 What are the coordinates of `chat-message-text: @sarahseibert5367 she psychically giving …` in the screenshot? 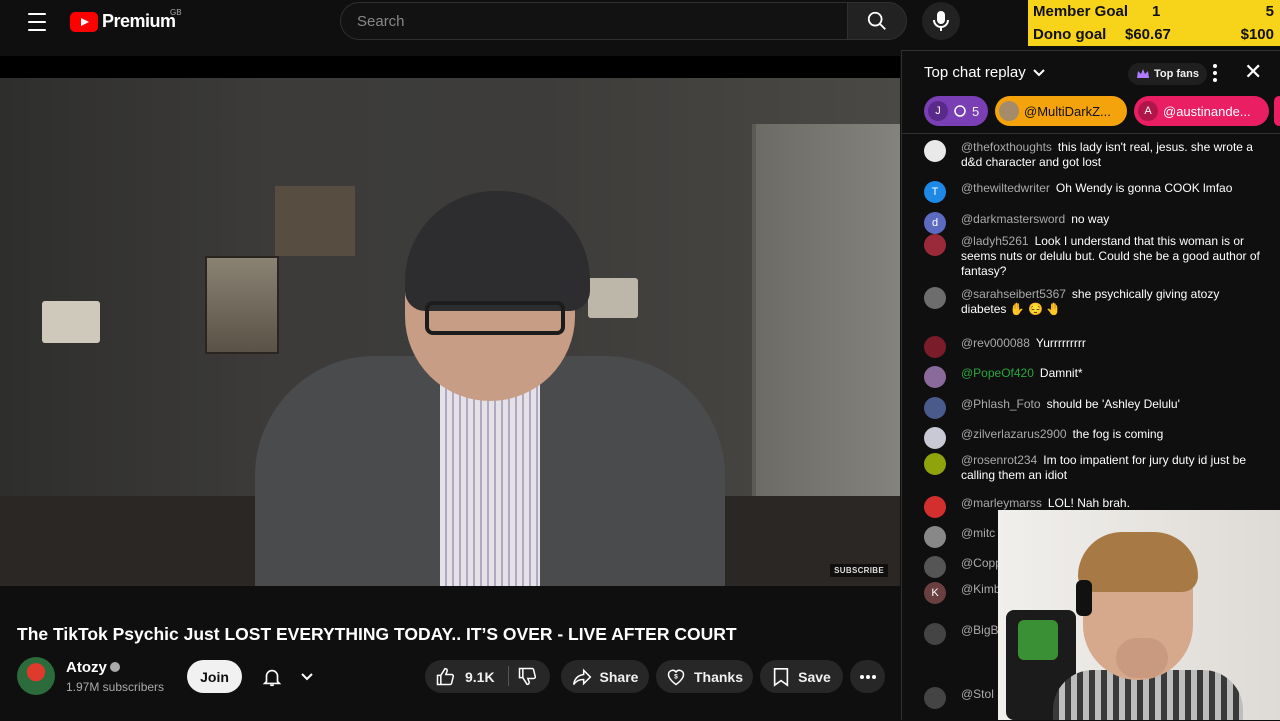 It's located at (1111, 302).